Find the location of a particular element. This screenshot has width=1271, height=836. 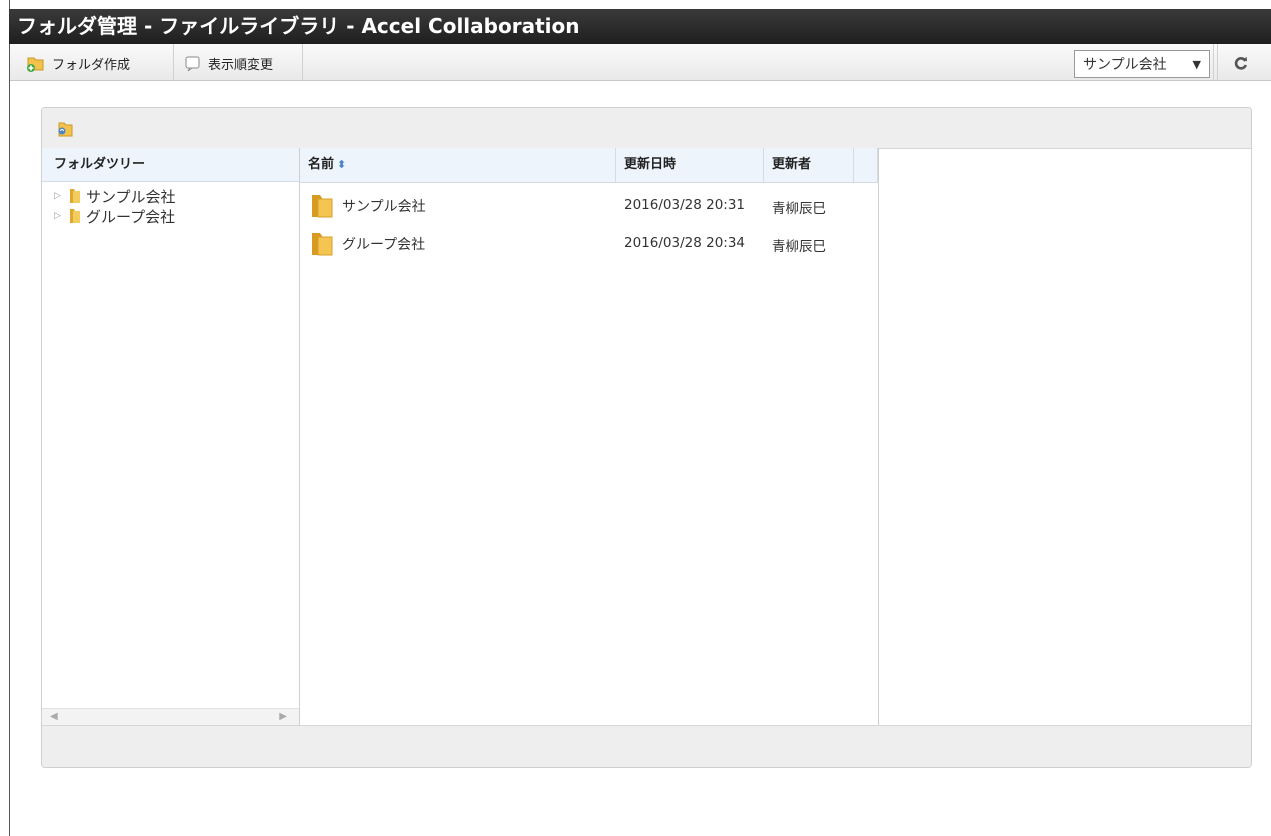

refresh-button is located at coordinates (1241, 63).